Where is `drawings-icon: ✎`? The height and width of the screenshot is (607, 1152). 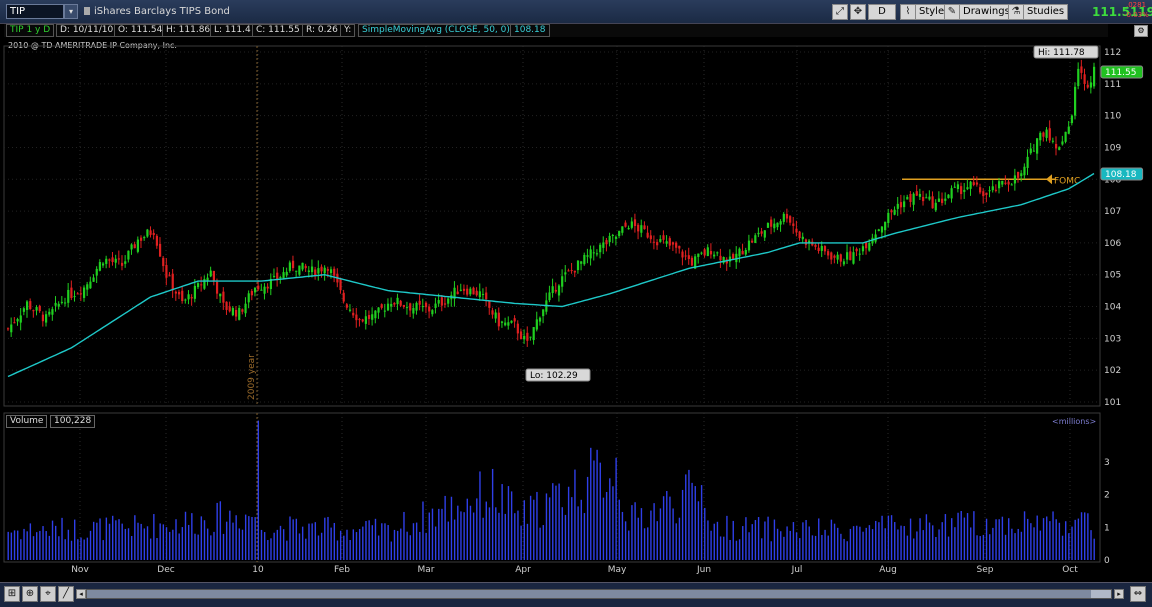 drawings-icon: ✎ is located at coordinates (952, 12).